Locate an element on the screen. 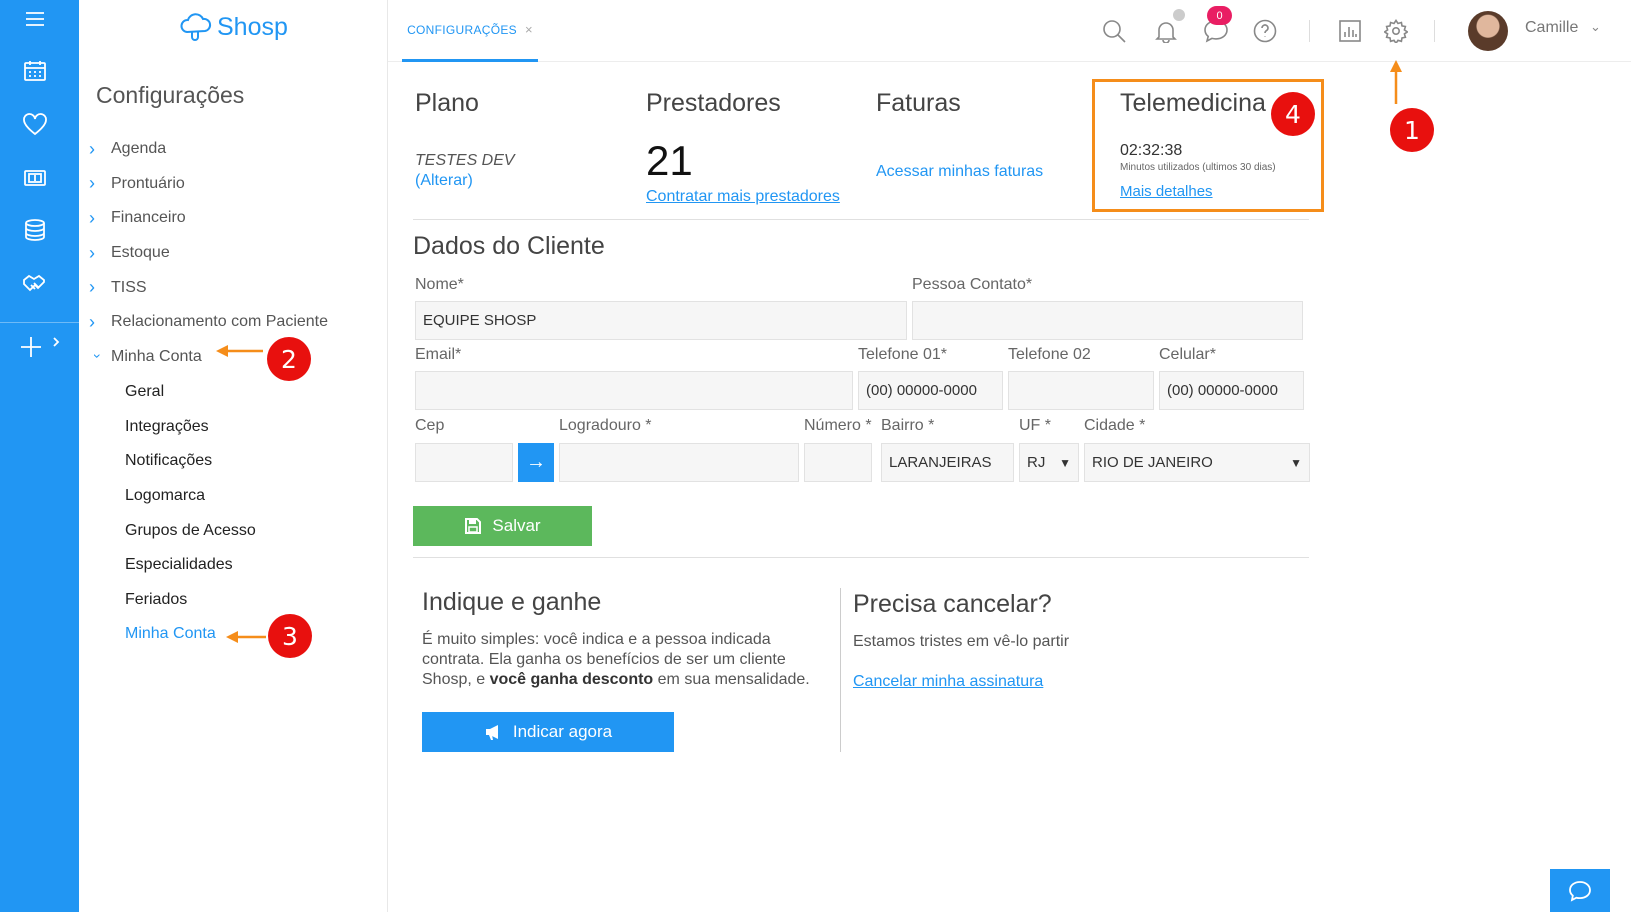 The image size is (1631, 912). cidade-select: RIO DE JANEIRO ▼ is located at coordinates (1197, 462).